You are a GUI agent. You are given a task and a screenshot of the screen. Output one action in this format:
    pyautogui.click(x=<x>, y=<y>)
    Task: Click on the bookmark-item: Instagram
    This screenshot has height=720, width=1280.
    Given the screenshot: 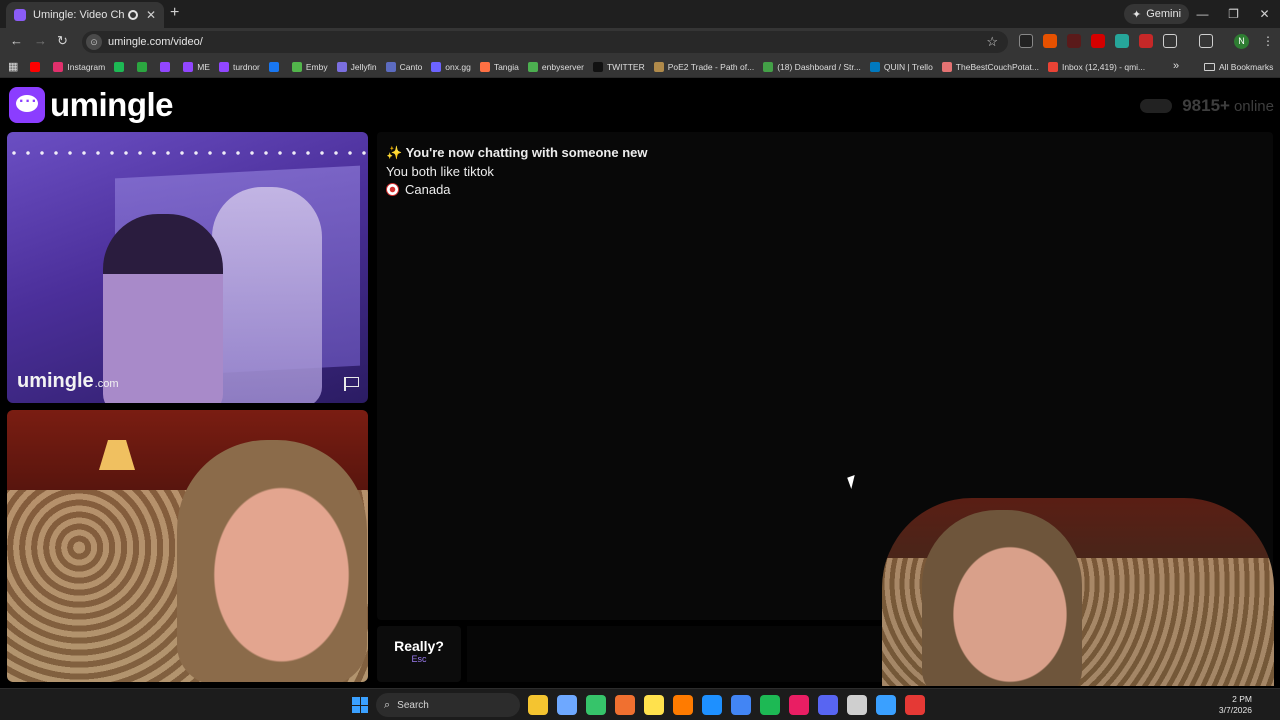 What is the action you would take?
    pyautogui.click(x=79, y=66)
    